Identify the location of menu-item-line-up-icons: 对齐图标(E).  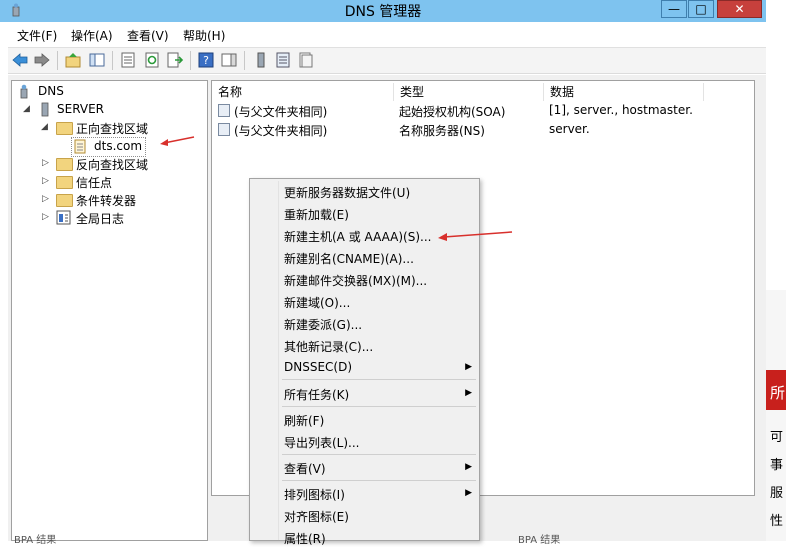
(316, 516).